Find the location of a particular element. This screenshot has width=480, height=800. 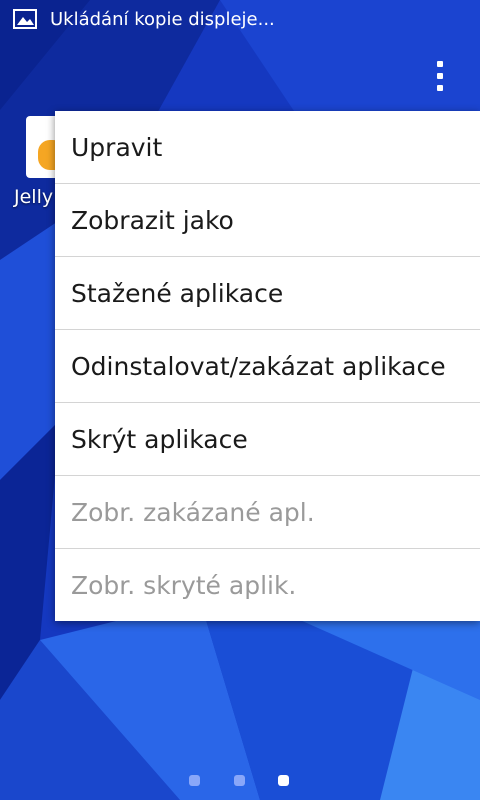

menu-item-zobr-skryte: Zobr. skryté aplik. is located at coordinates (184, 585).